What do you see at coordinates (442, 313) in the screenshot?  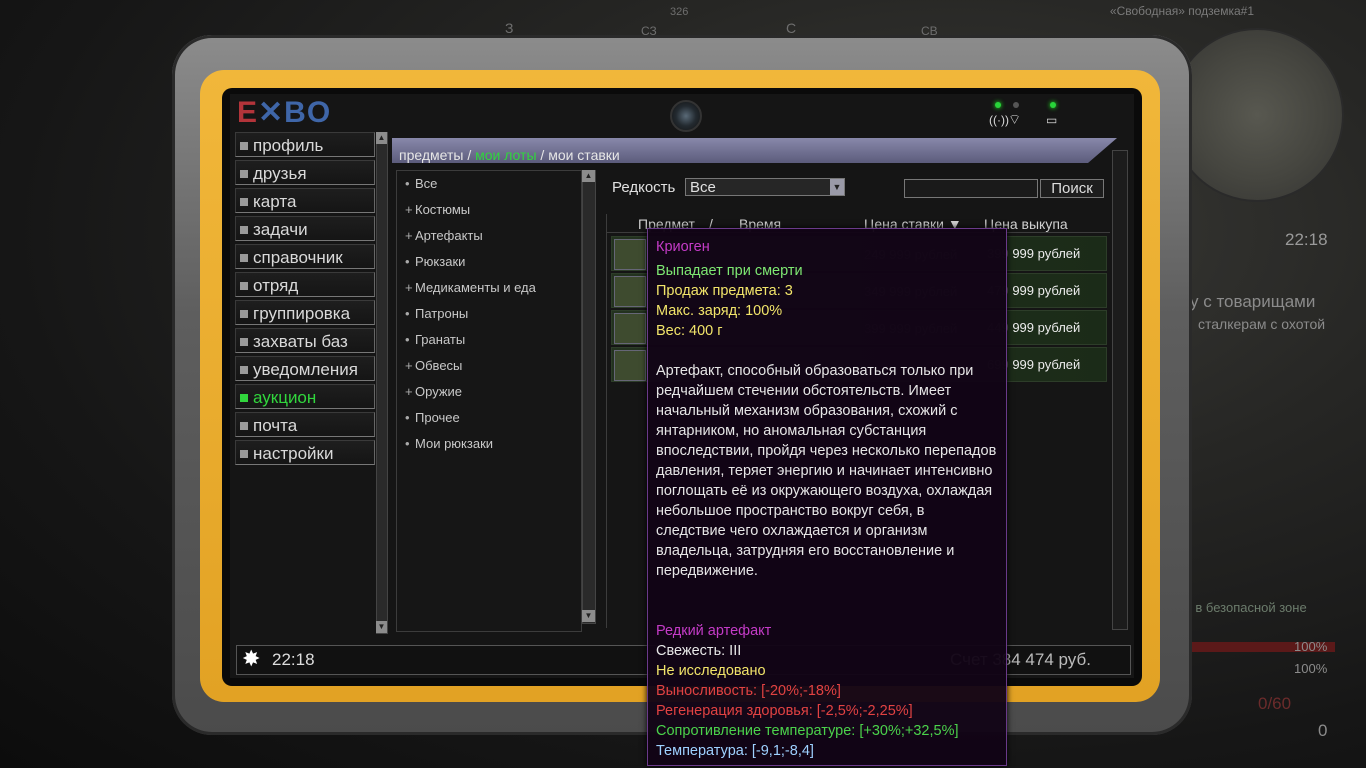 I see `category-label: Патроны` at bounding box center [442, 313].